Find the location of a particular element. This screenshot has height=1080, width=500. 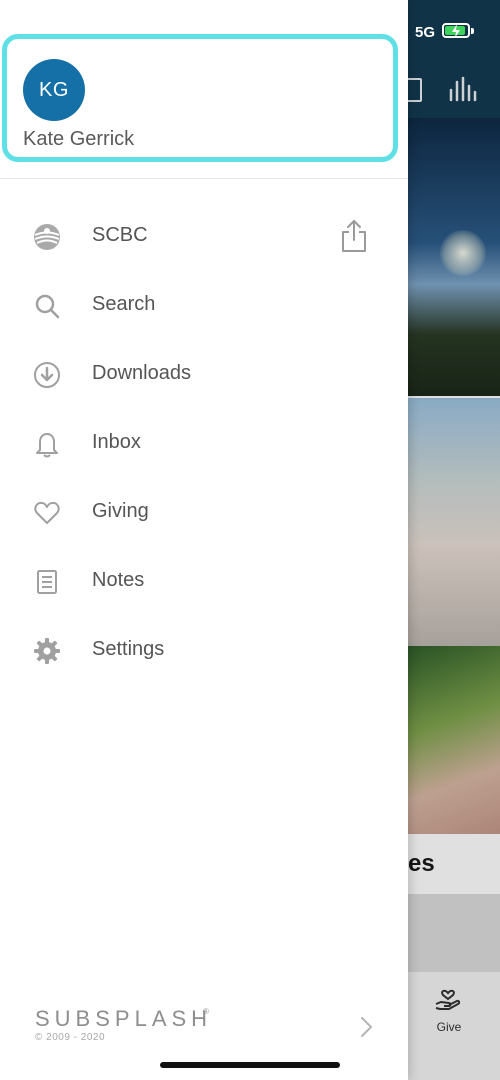

menu-item-inbox: Inbox is located at coordinates (204, 443).